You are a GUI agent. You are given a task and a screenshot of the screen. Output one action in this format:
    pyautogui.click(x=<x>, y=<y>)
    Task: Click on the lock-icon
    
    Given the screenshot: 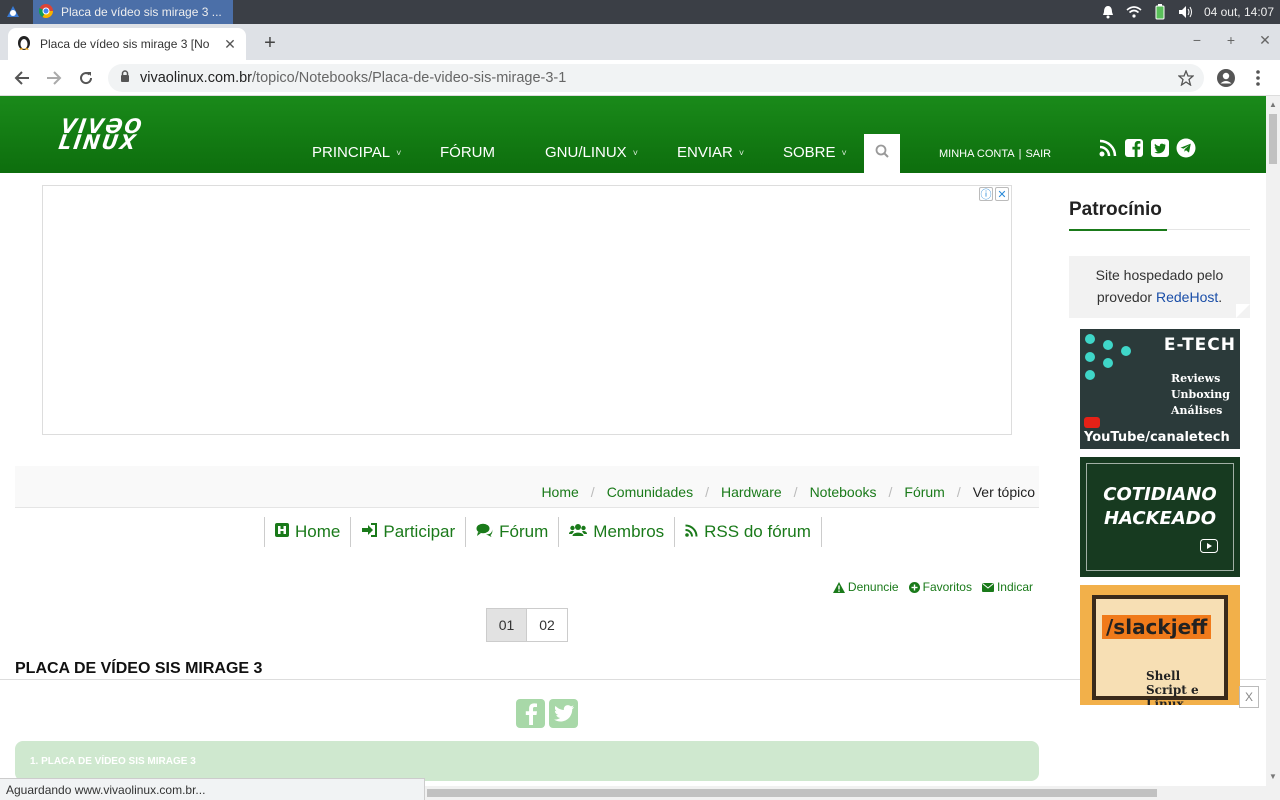 What is the action you would take?
    pyautogui.click(x=125, y=78)
    